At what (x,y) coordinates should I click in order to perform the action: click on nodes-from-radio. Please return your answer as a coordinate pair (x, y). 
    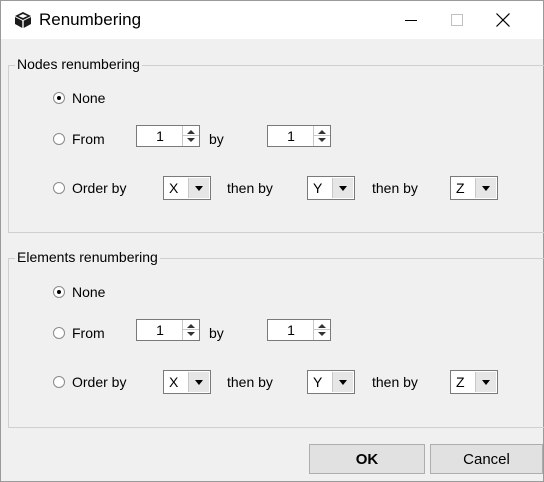
    Looking at the image, I should click on (59, 139).